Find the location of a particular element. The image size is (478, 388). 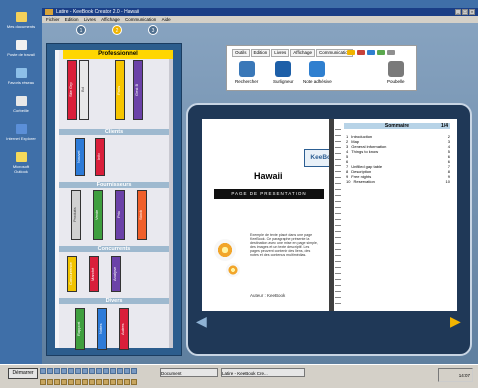

desktop-icon: Microsoft Outlook is located at coordinates (21, 163).